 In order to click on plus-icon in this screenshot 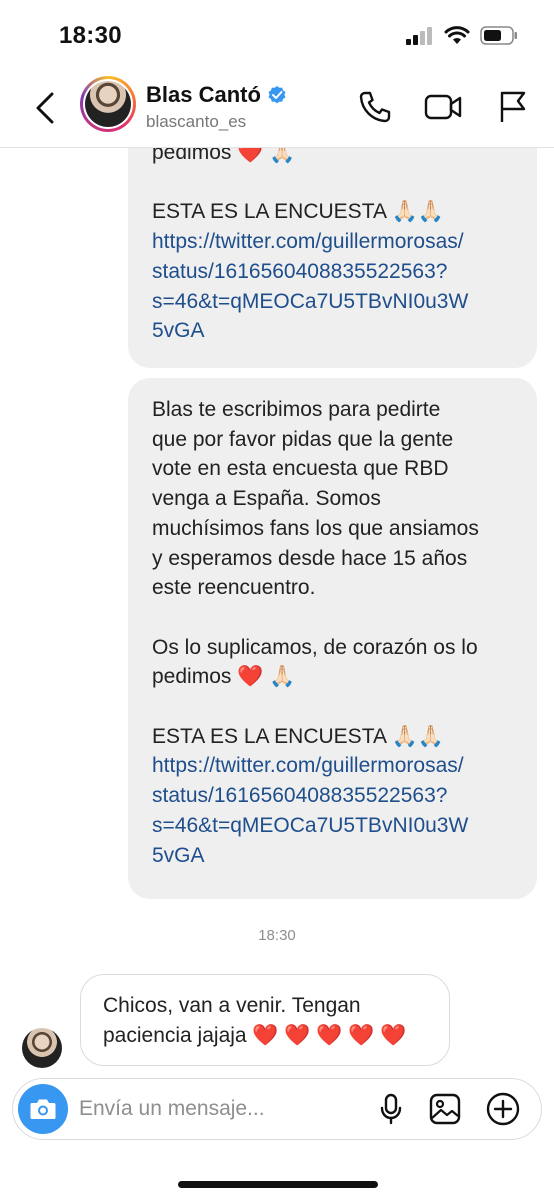, I will do `click(503, 1109)`.